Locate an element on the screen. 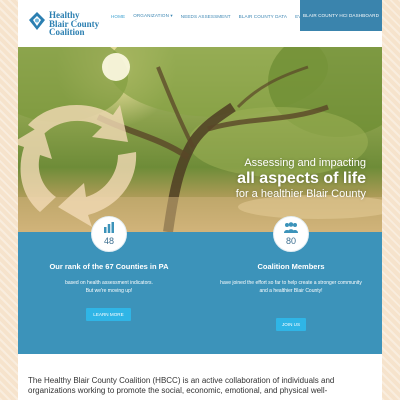 The image size is (400, 400). coalition-members-desc-line-2: and a healthier Blair County! is located at coordinates (291, 291).